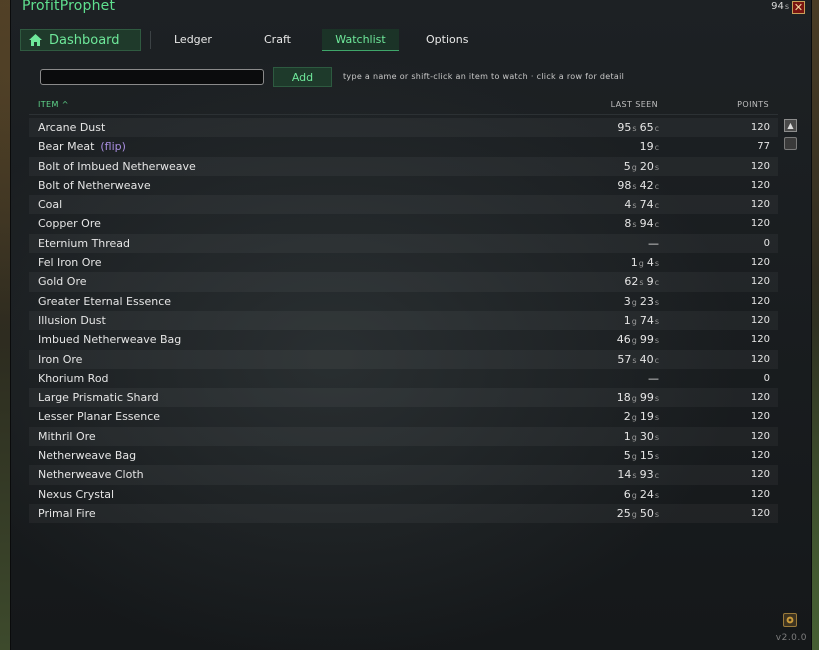  Describe the element at coordinates (627, 456) in the screenshot. I see `price-amount: 5` at that location.